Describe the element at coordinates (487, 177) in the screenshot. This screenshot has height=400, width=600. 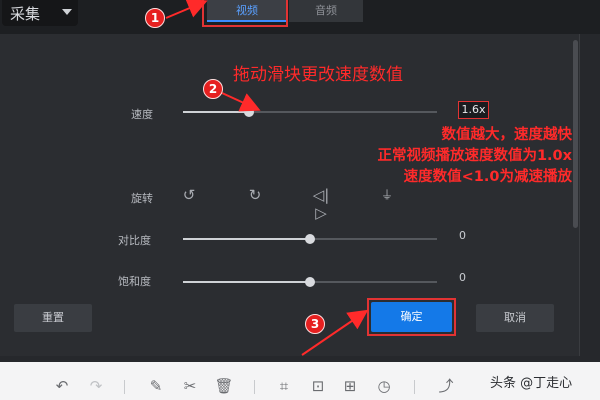
I see `note-line-3: 速度数值<1.0为减速播放` at that location.